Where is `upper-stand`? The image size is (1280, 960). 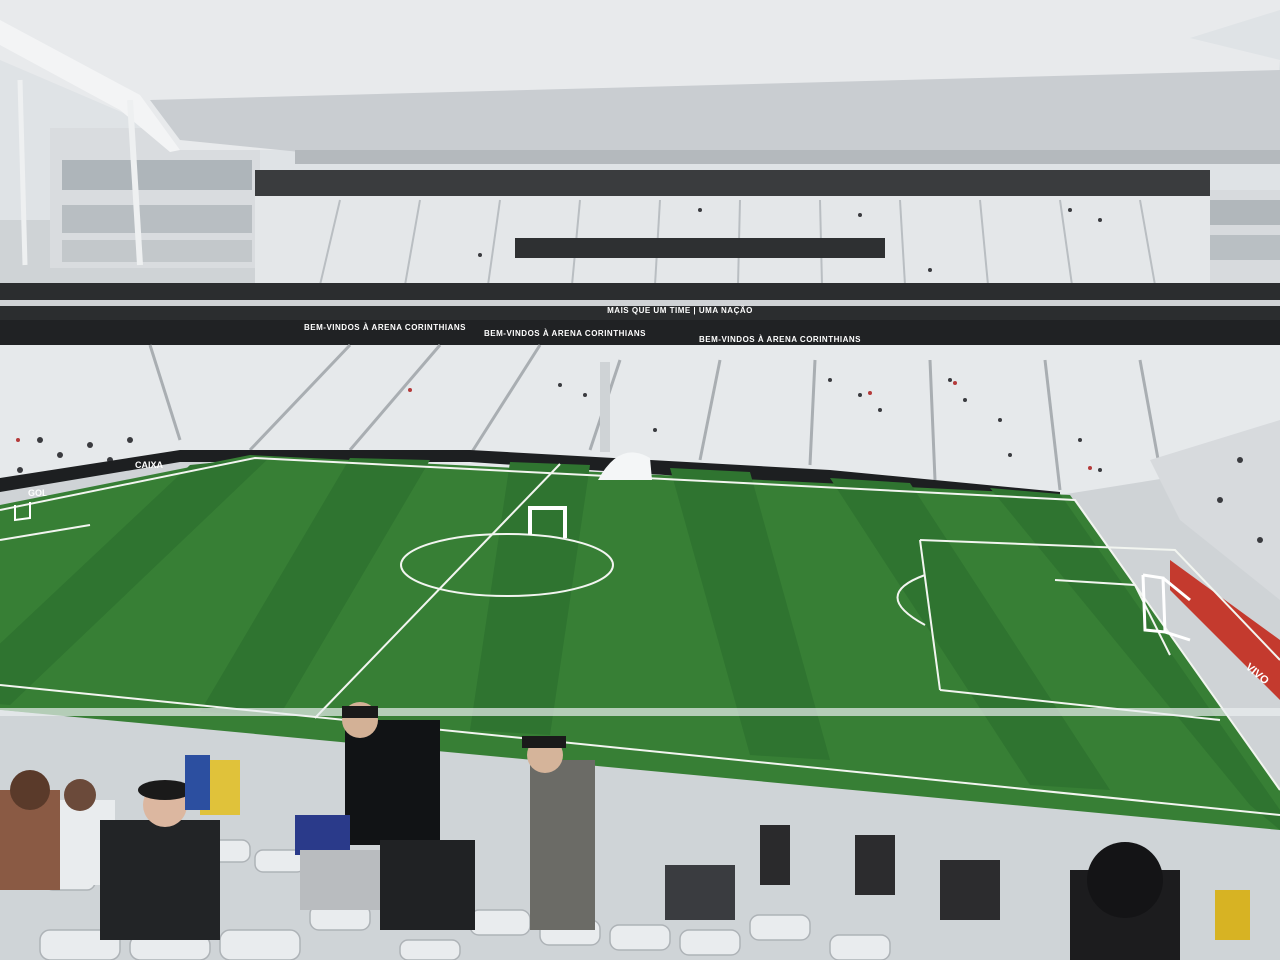
upper-stand is located at coordinates (732, 230).